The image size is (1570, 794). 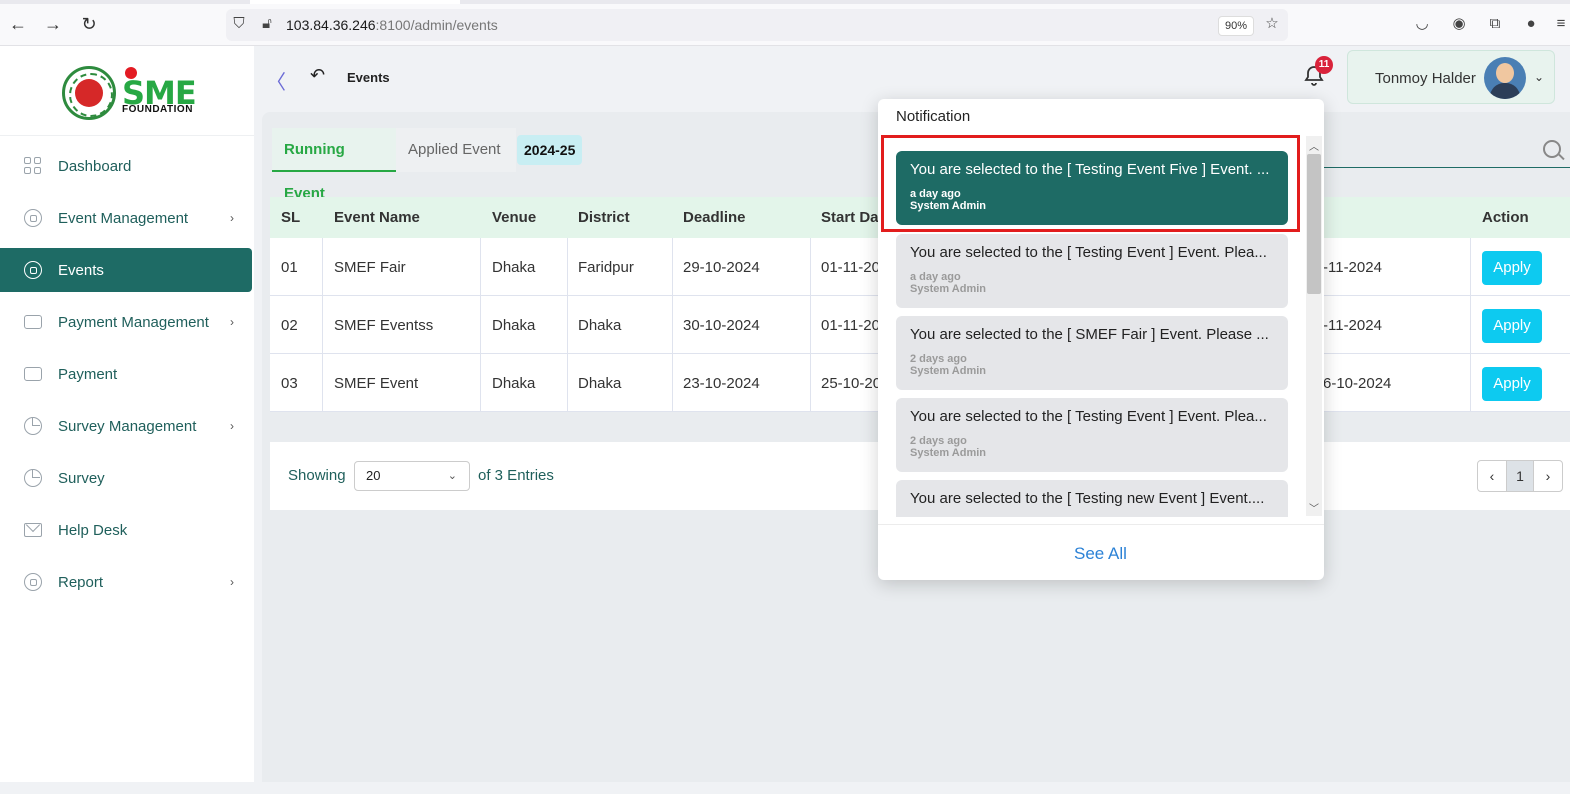 What do you see at coordinates (33, 218) in the screenshot?
I see `lock-circle-icon` at bounding box center [33, 218].